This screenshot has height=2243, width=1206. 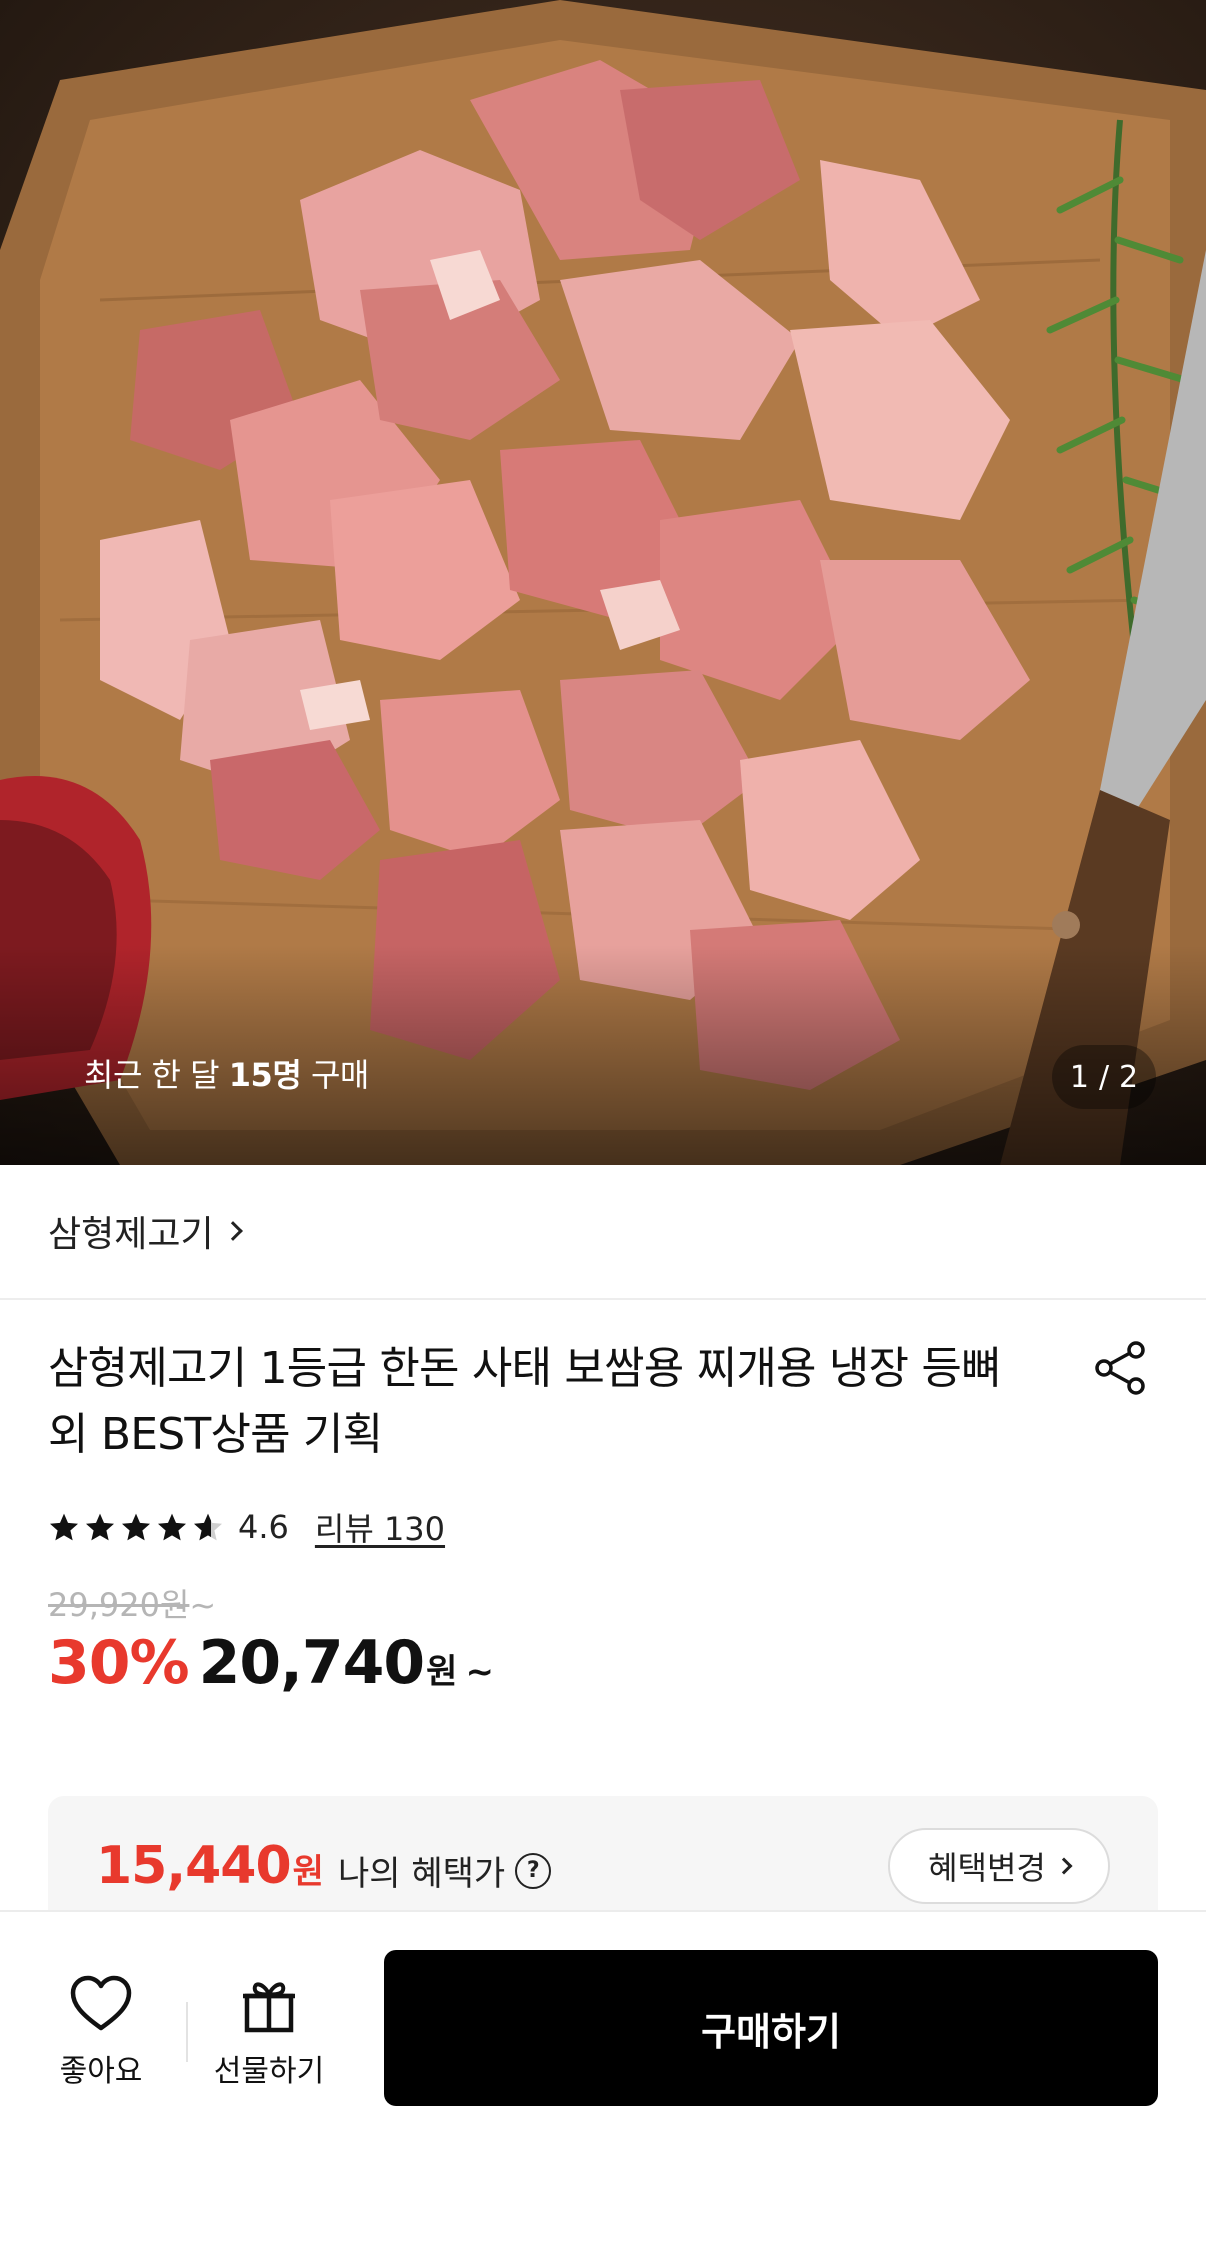 What do you see at coordinates (208, 1527) in the screenshot?
I see `star-half-icon` at bounding box center [208, 1527].